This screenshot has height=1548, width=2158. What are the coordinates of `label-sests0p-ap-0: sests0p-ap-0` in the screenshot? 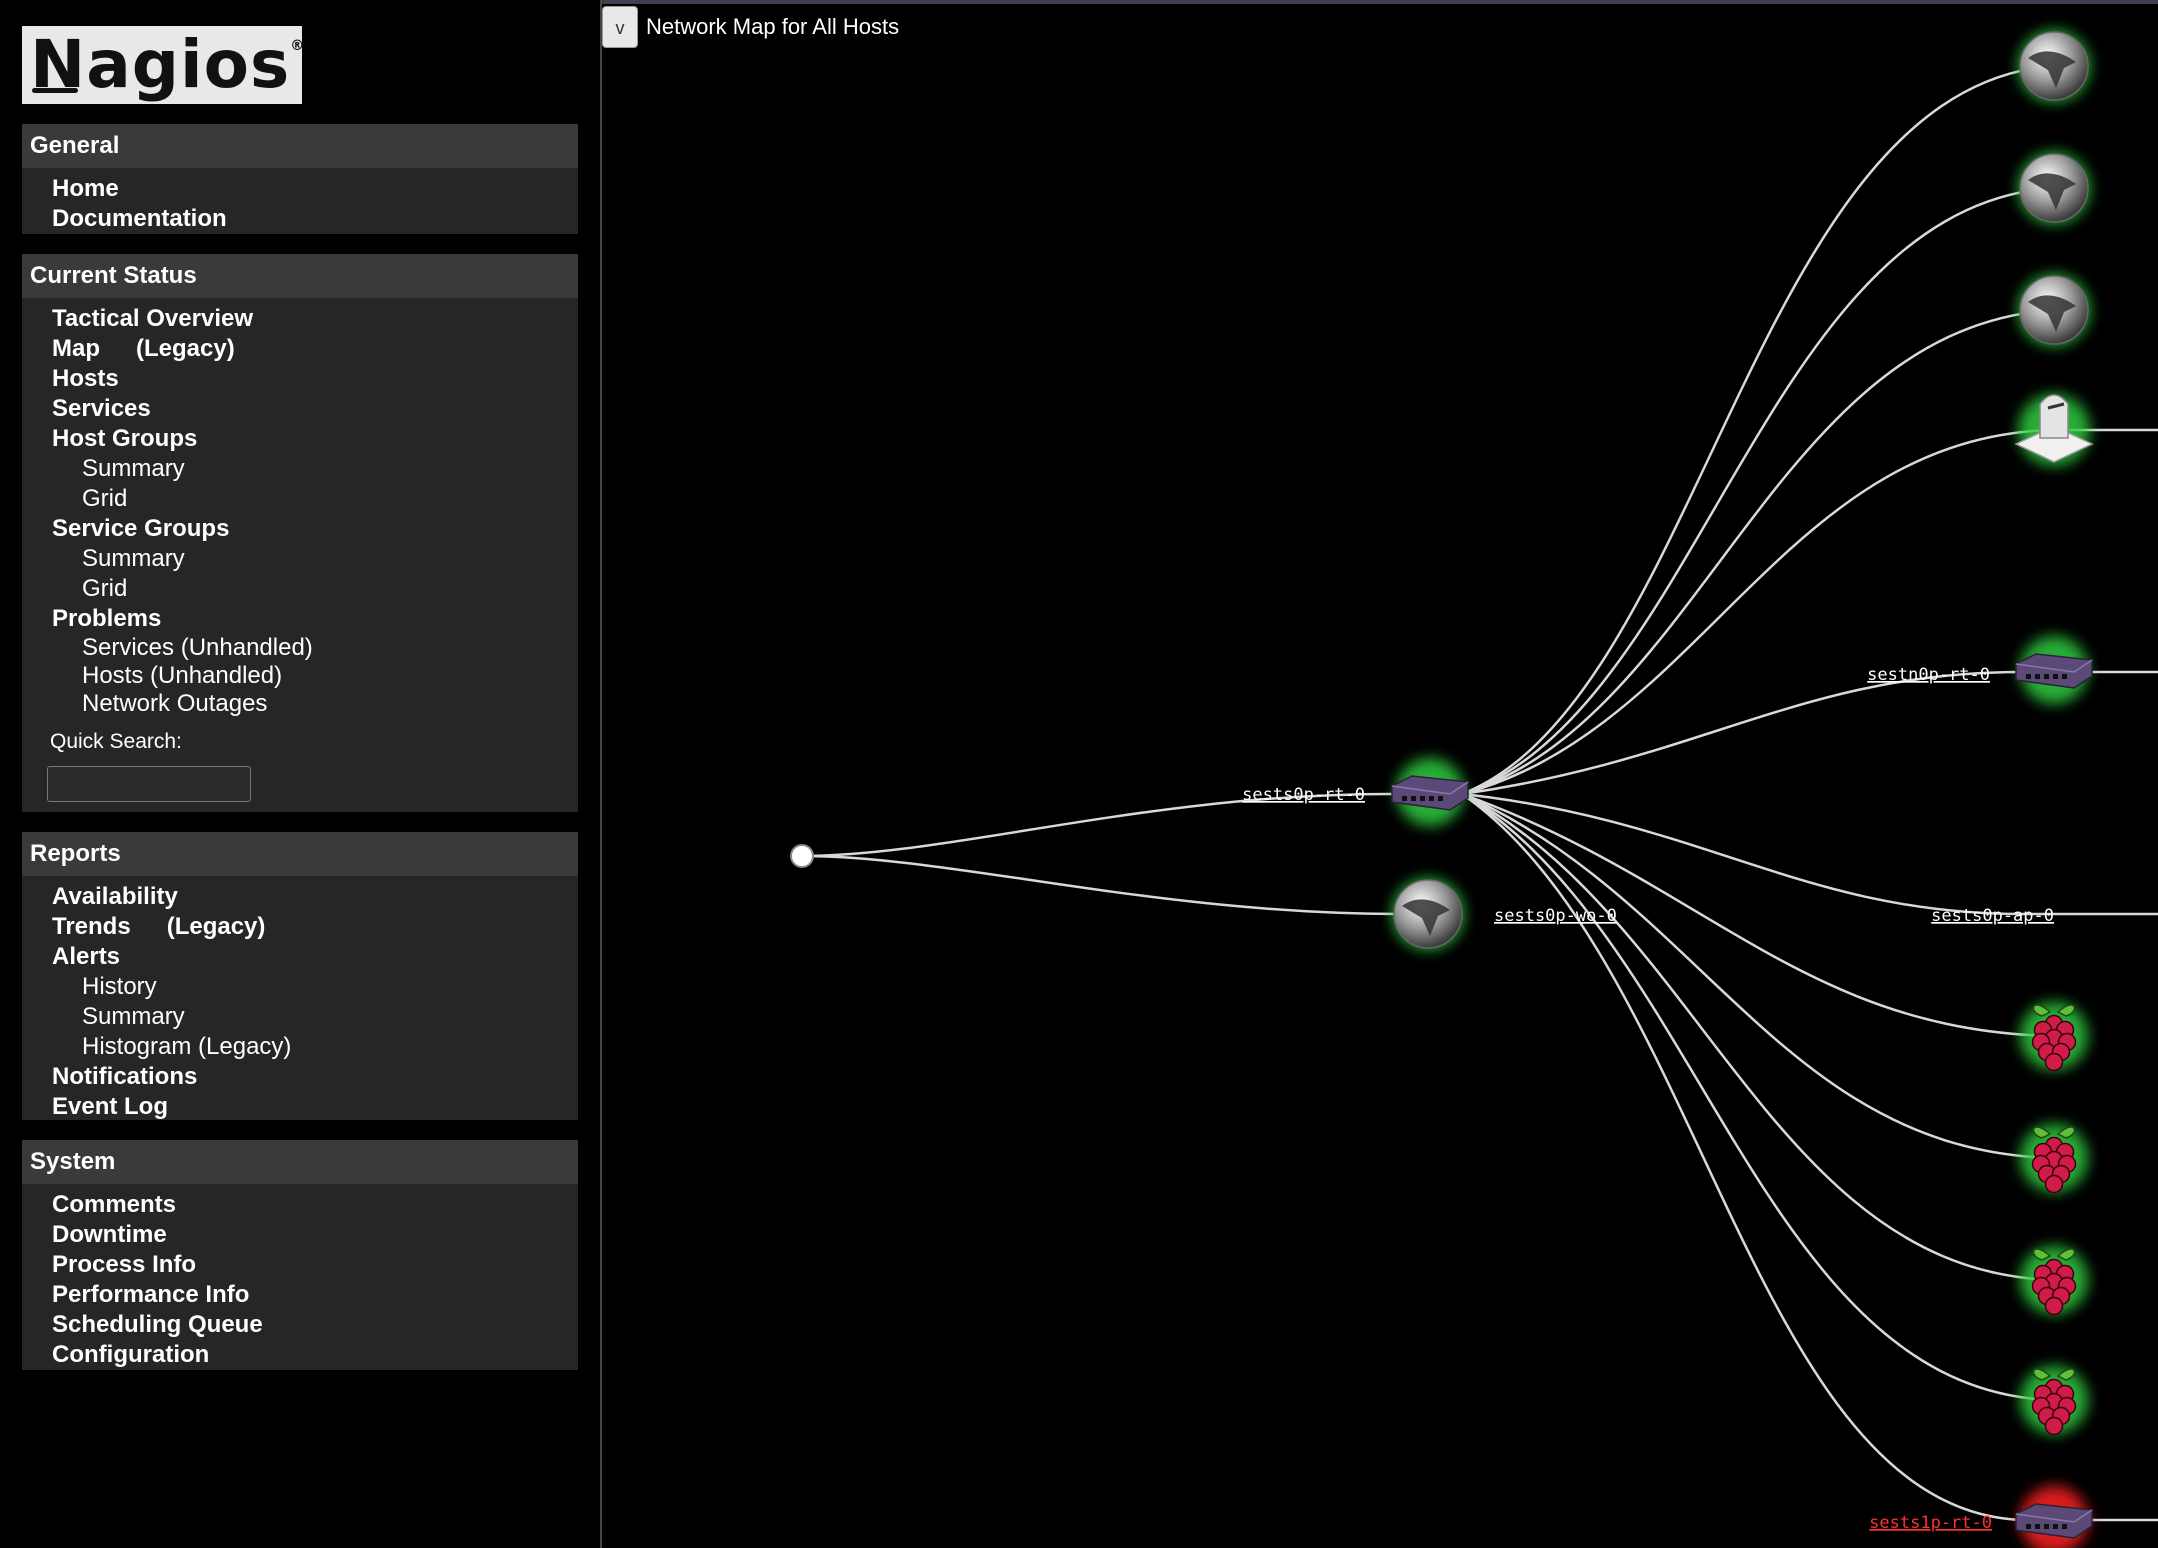 It's located at (1992, 916).